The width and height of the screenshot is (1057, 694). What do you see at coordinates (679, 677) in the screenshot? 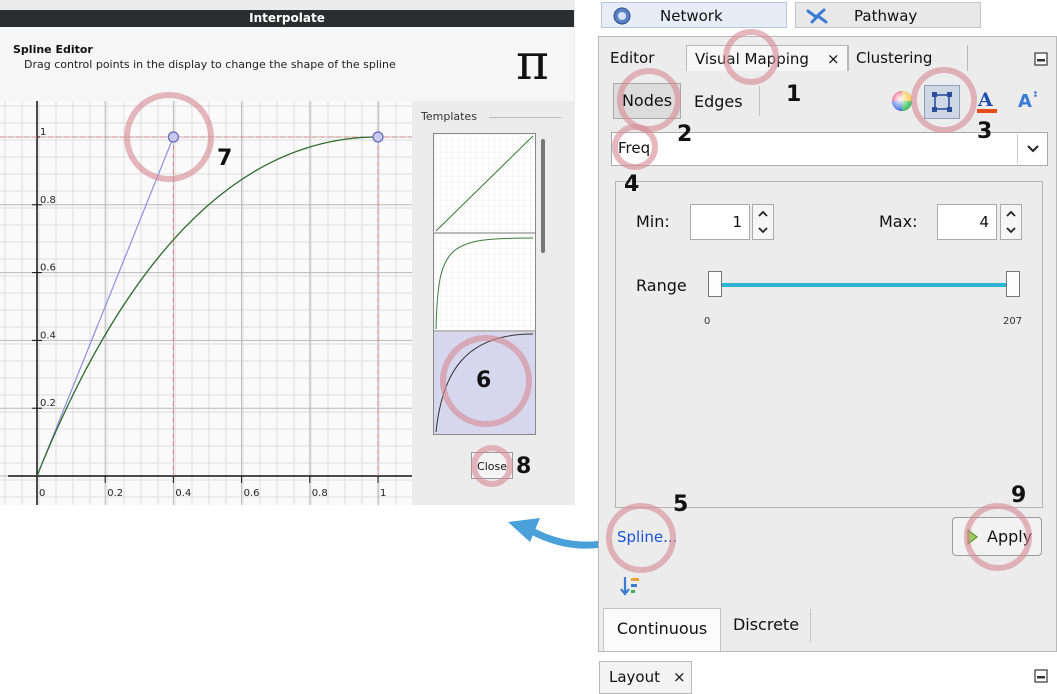
I see `layout-tab-close-icon: ×` at bounding box center [679, 677].